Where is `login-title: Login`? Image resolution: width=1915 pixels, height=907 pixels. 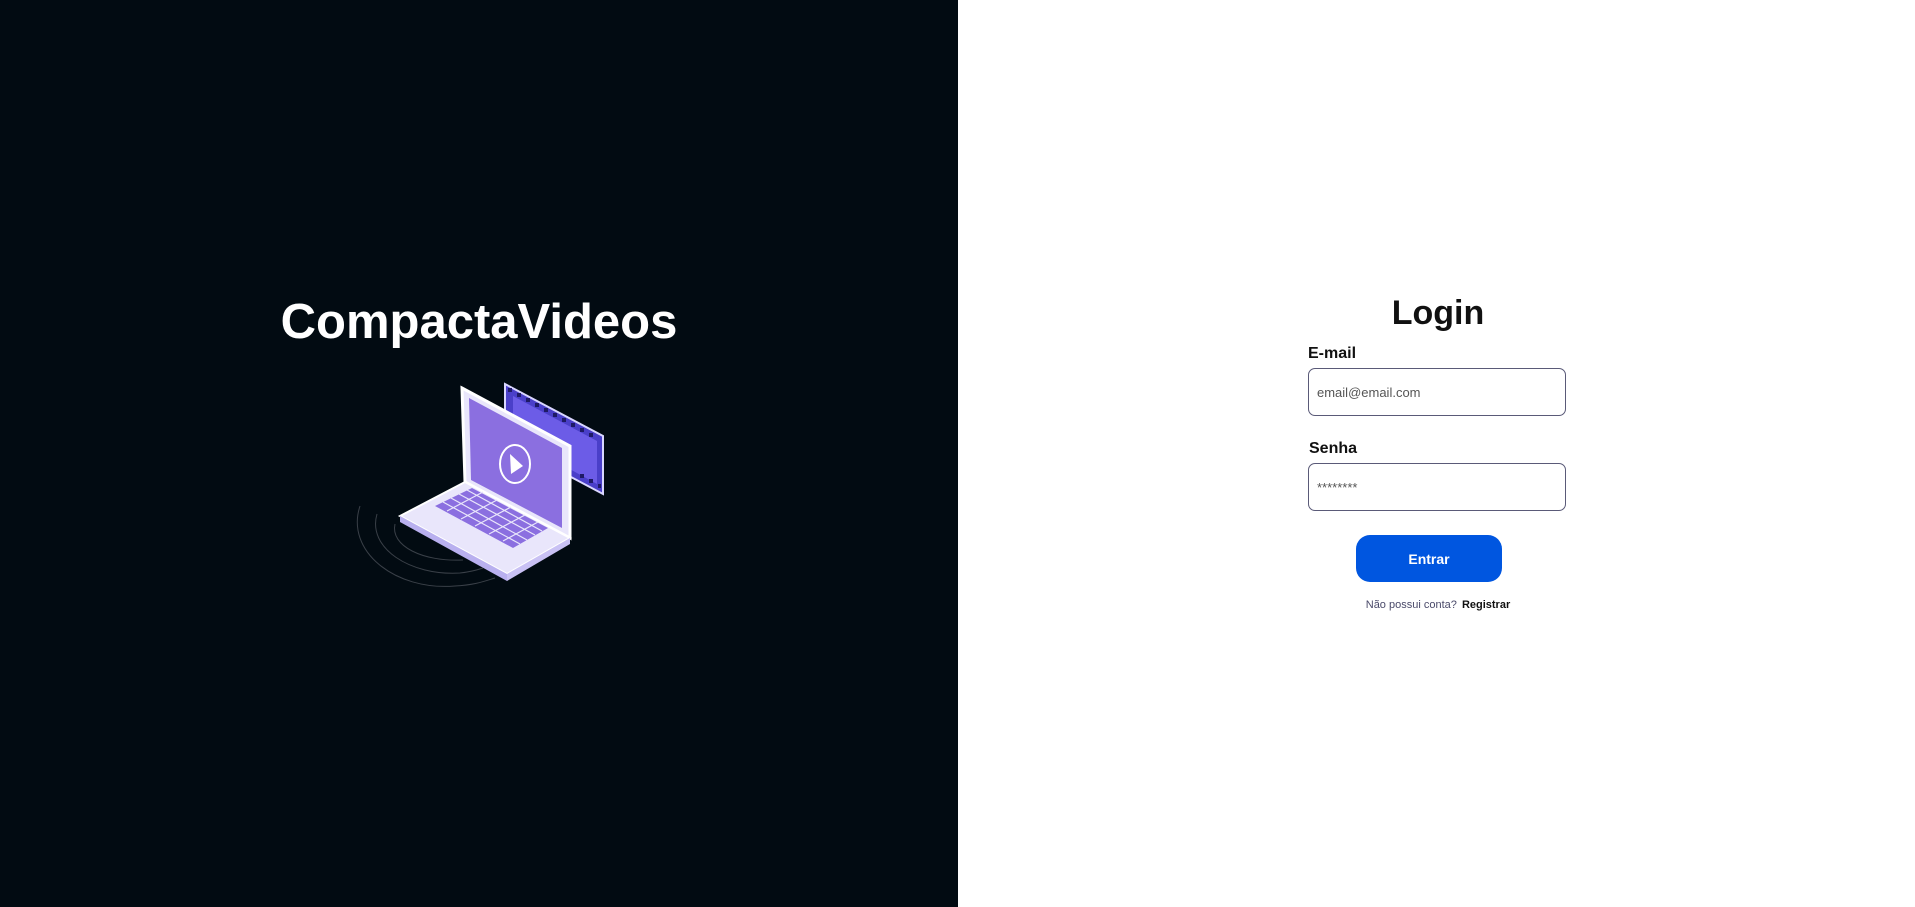 login-title: Login is located at coordinates (1438, 313).